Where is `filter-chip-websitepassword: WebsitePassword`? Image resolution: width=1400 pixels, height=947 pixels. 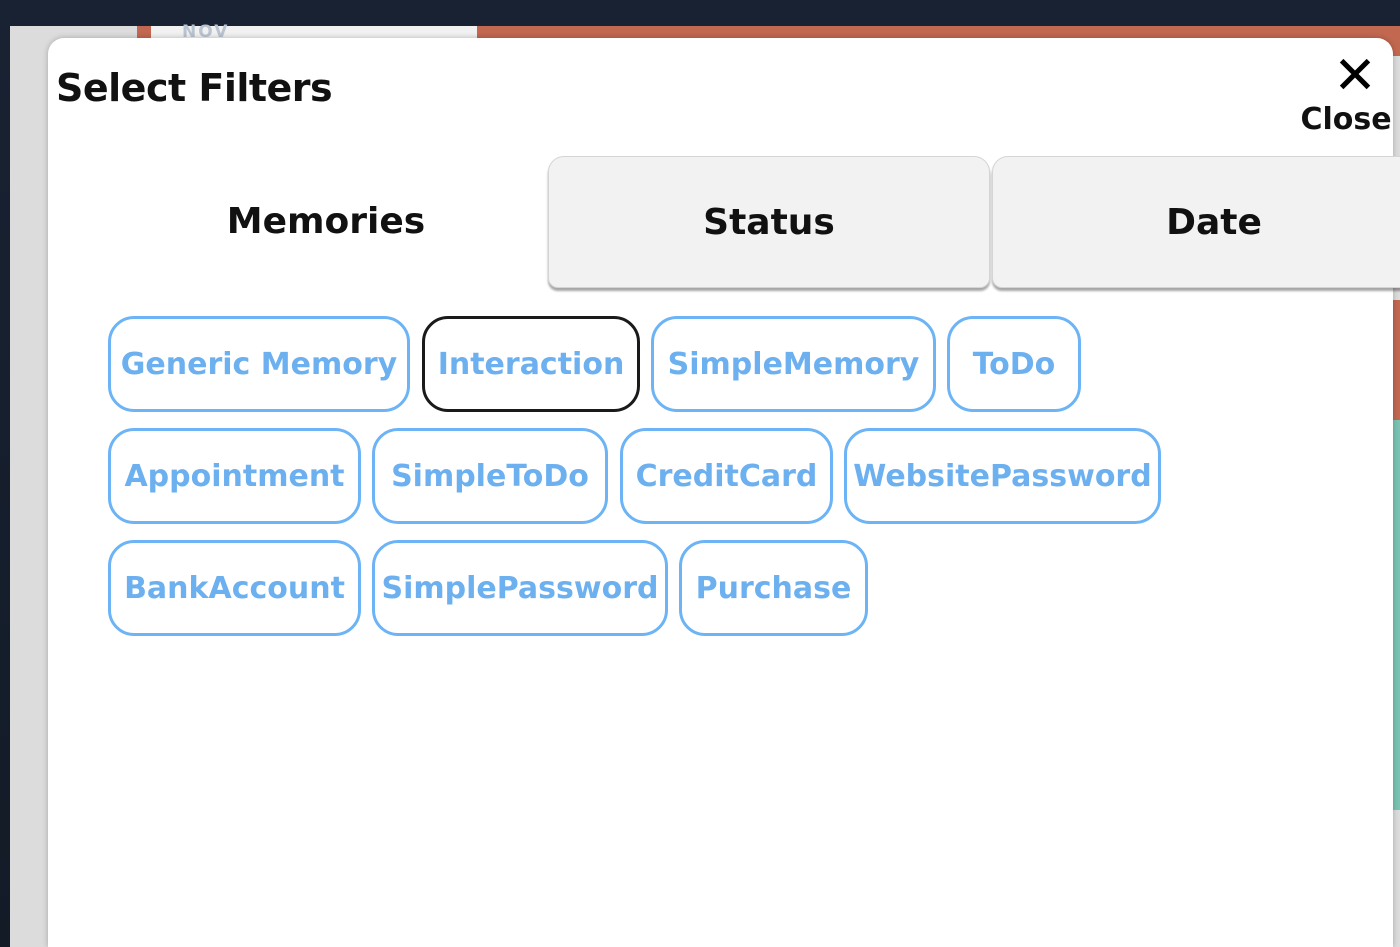
filter-chip-websitepassword: WebsitePassword is located at coordinates (1002, 476).